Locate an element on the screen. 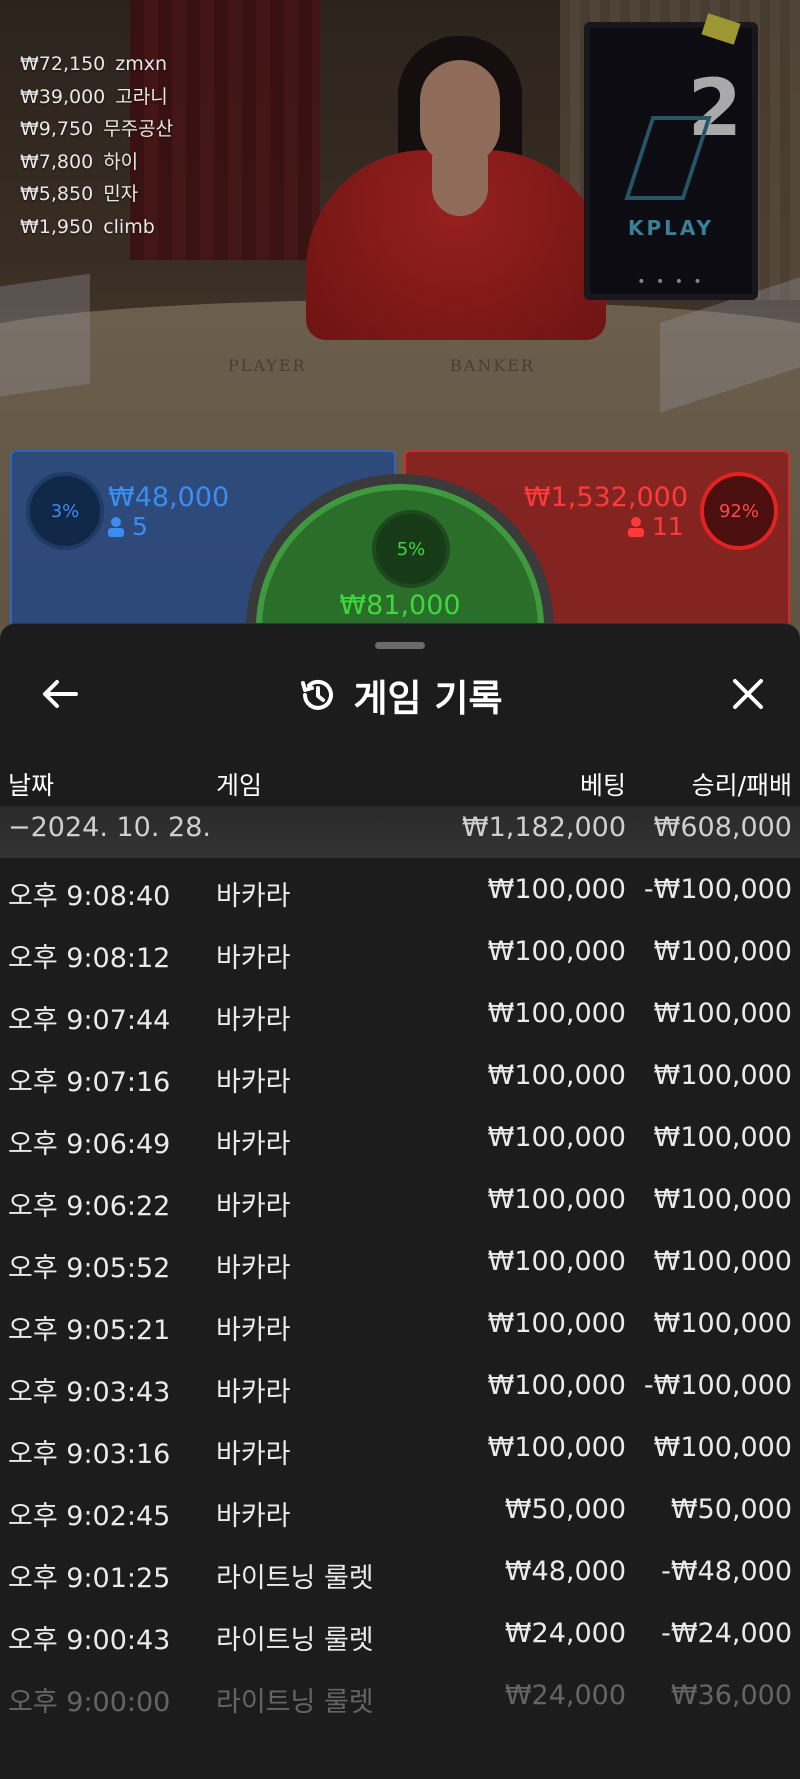 This screenshot has width=800, height=1779. tie-bet-amount: ₩81,000 is located at coordinates (400, 605).